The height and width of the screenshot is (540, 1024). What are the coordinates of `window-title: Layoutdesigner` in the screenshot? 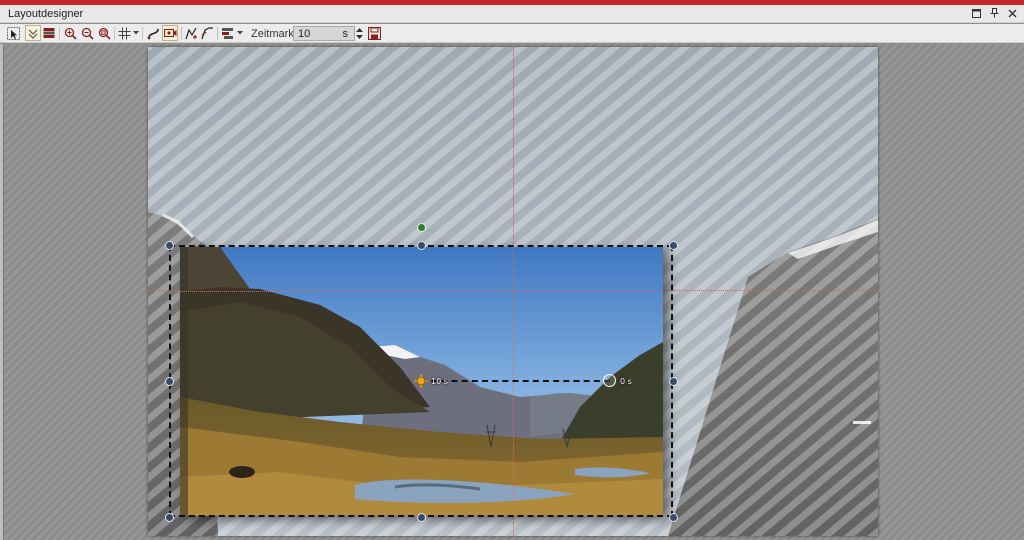 It's located at (46, 14).